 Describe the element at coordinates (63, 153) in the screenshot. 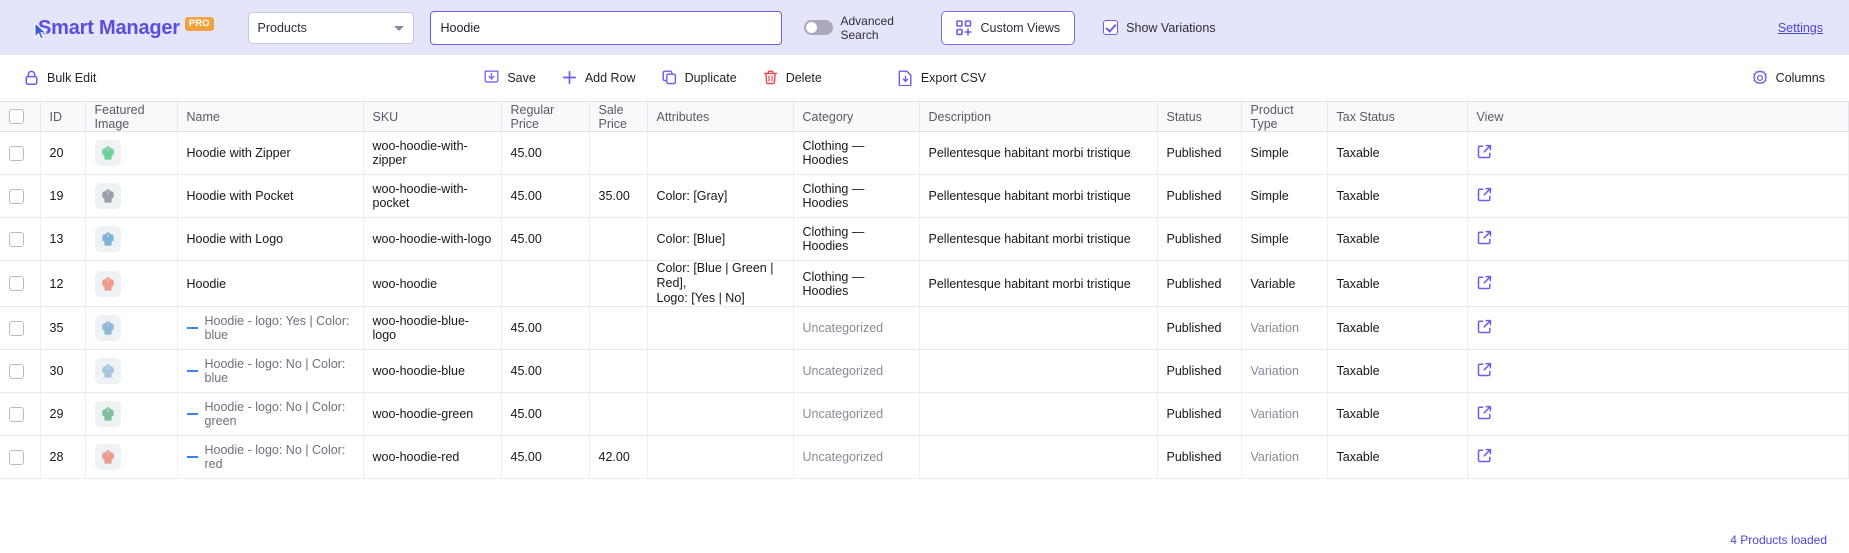

I see `cell-id: 20` at that location.